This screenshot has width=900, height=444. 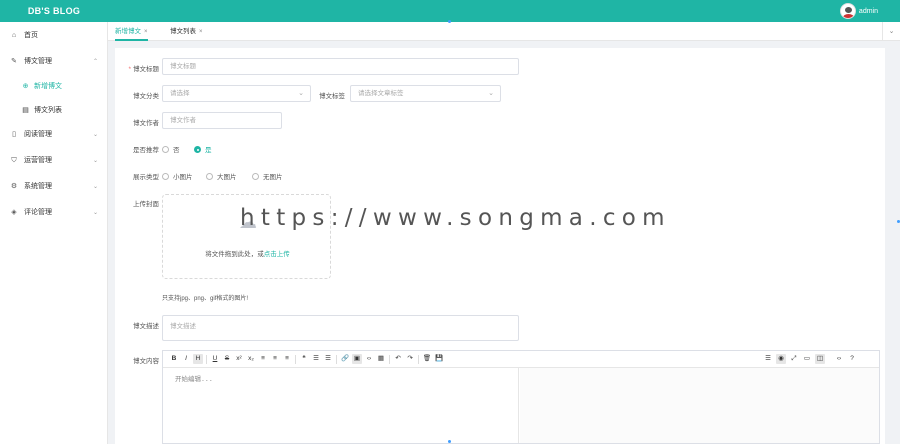 I want to click on image-icon: ▣, so click(x=357, y=359).